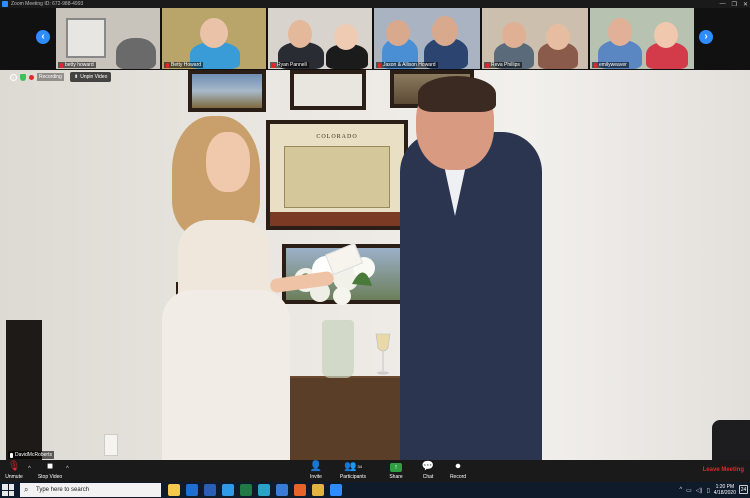 The width and height of the screenshot is (750, 498). I want to click on participant-name-tag: Betty Howard, so click(184, 65).